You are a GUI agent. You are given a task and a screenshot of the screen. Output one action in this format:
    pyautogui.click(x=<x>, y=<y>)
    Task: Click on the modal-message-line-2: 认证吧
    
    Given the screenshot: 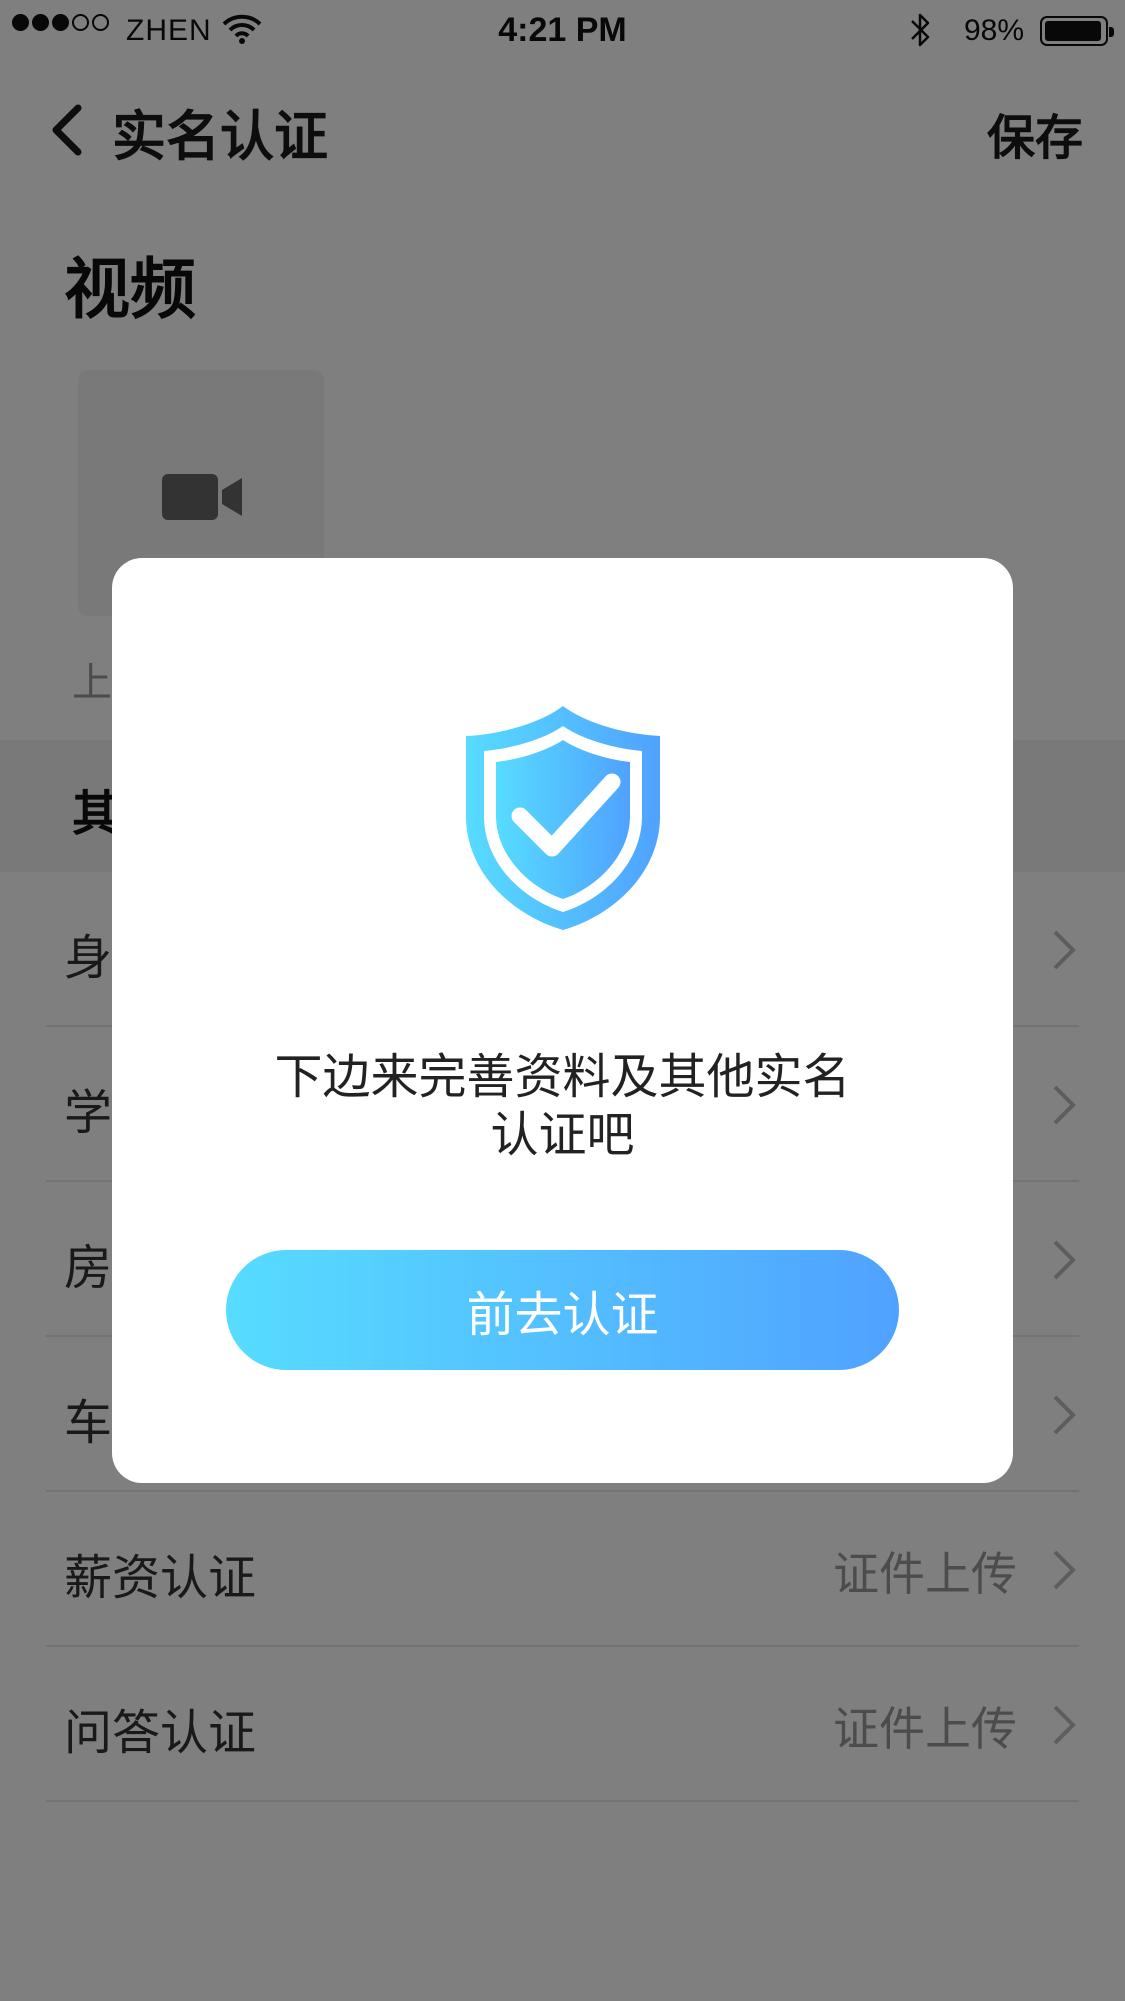 What is the action you would take?
    pyautogui.click(x=562, y=1135)
    